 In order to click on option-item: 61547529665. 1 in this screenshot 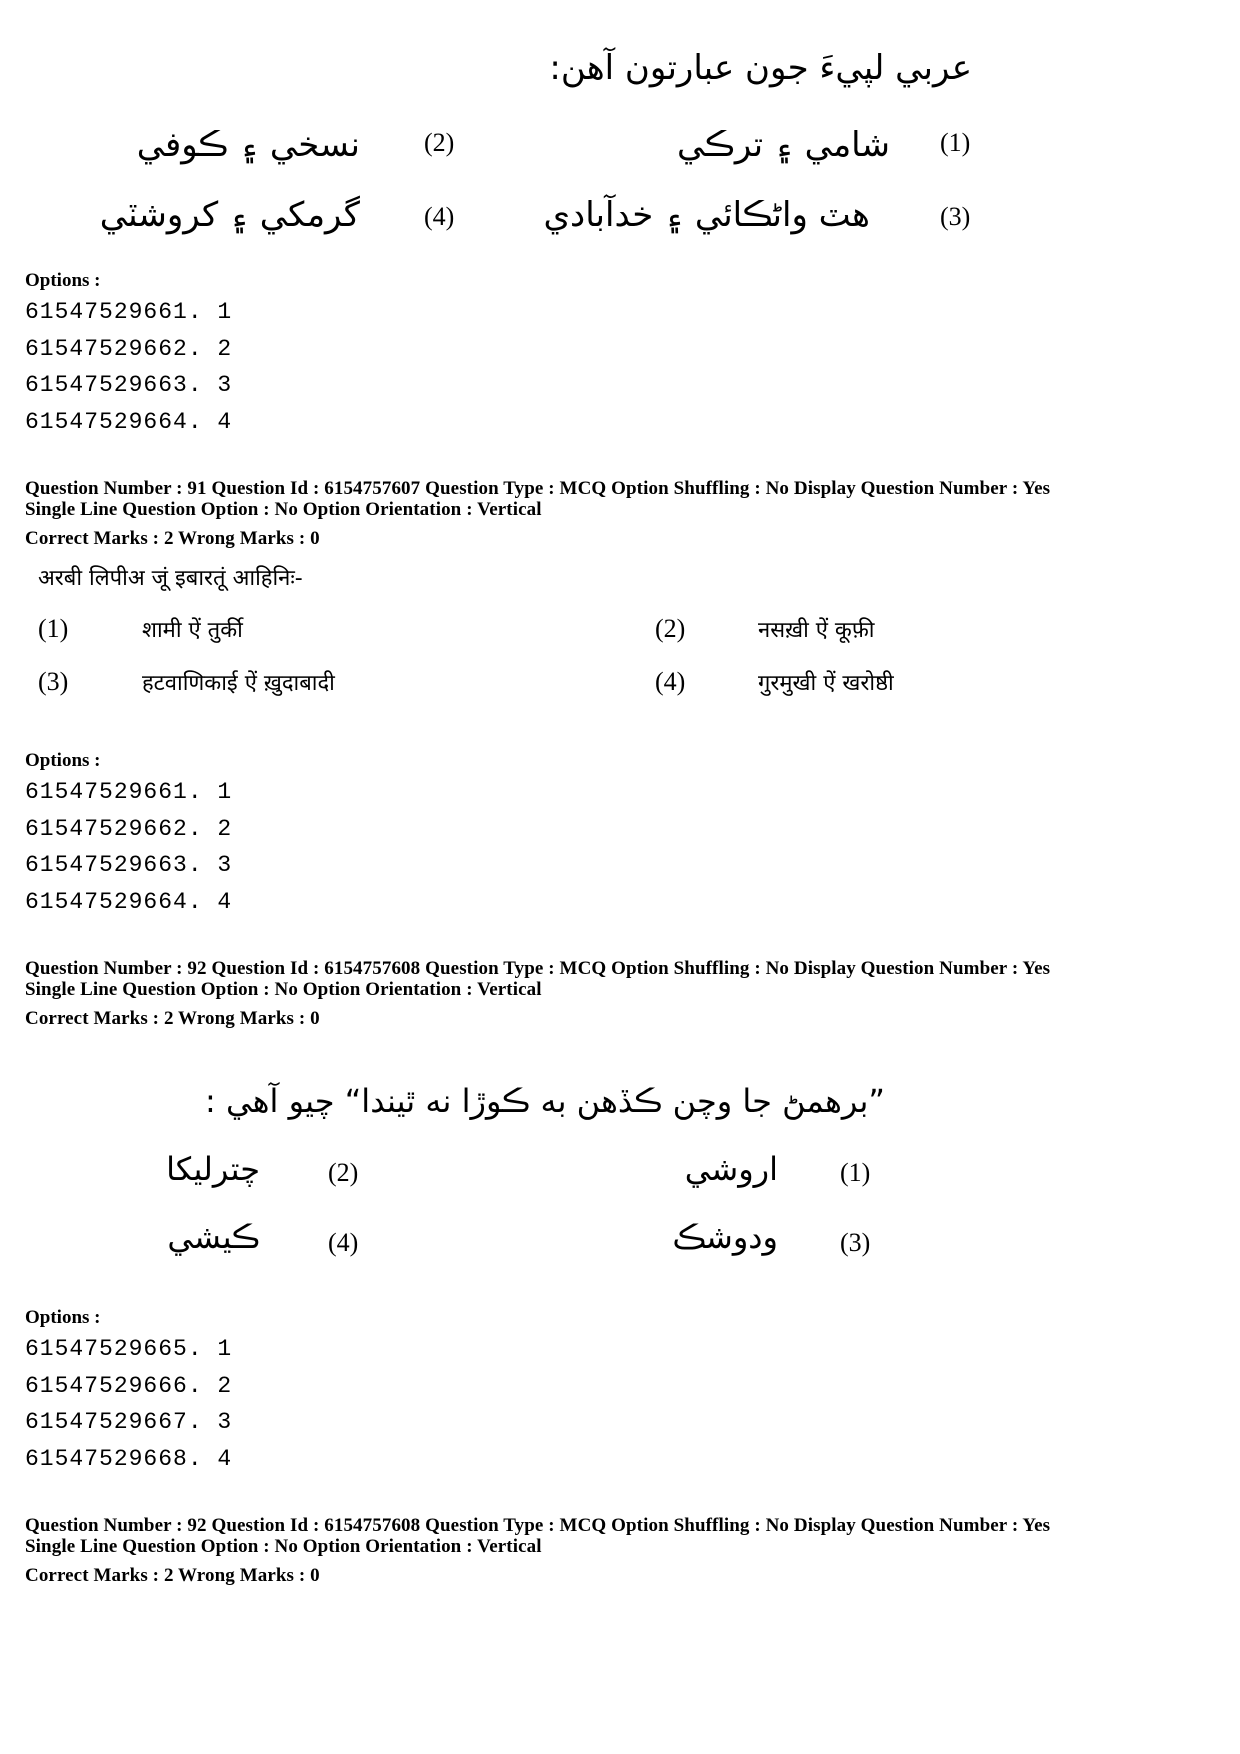, I will do `click(129, 1349)`.